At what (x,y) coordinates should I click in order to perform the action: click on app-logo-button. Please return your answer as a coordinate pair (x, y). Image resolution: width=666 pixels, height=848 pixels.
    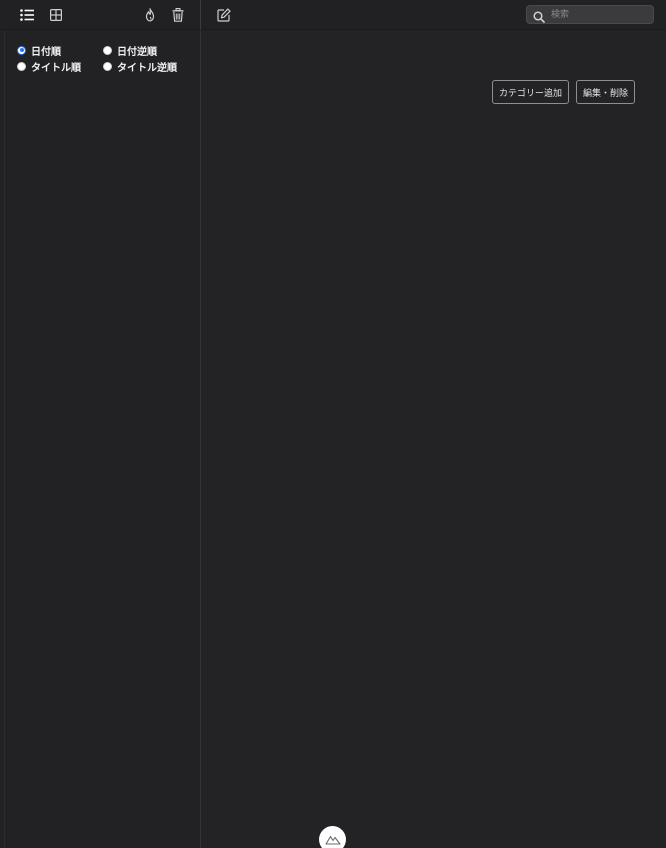
    Looking at the image, I should click on (332, 837).